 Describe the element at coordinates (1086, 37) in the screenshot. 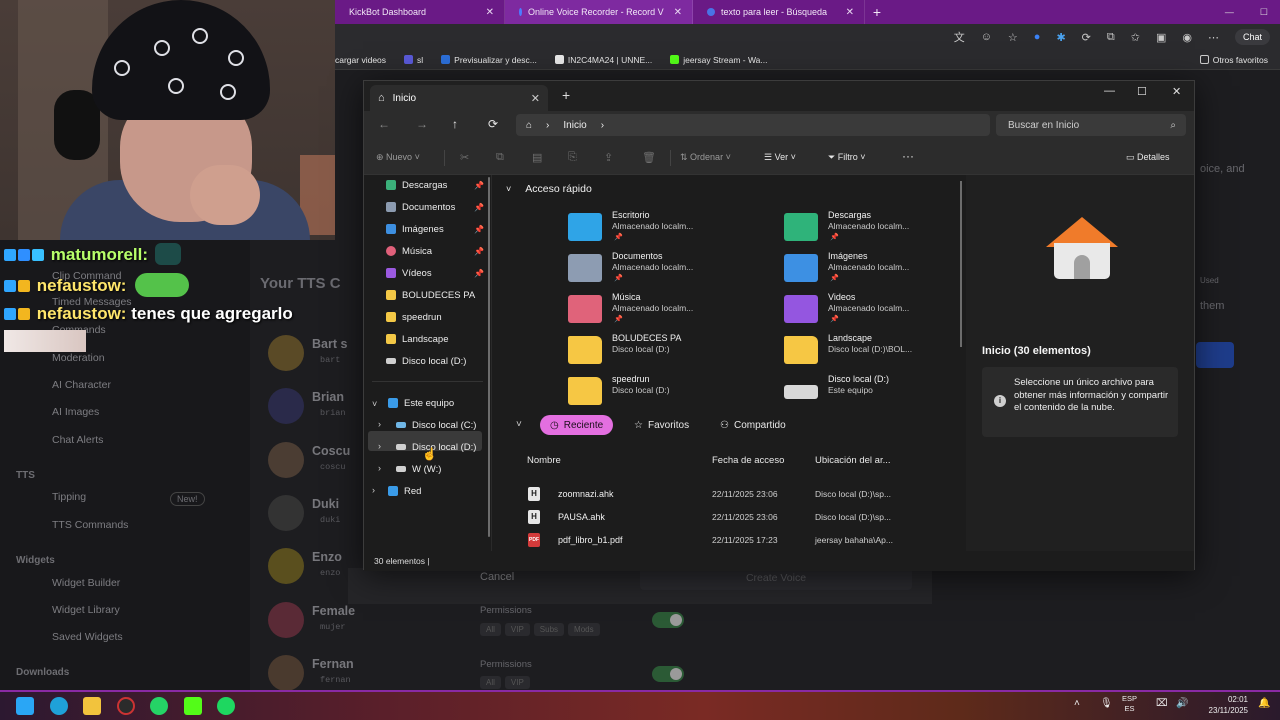

I see `refresh-icon: ⟳` at that location.